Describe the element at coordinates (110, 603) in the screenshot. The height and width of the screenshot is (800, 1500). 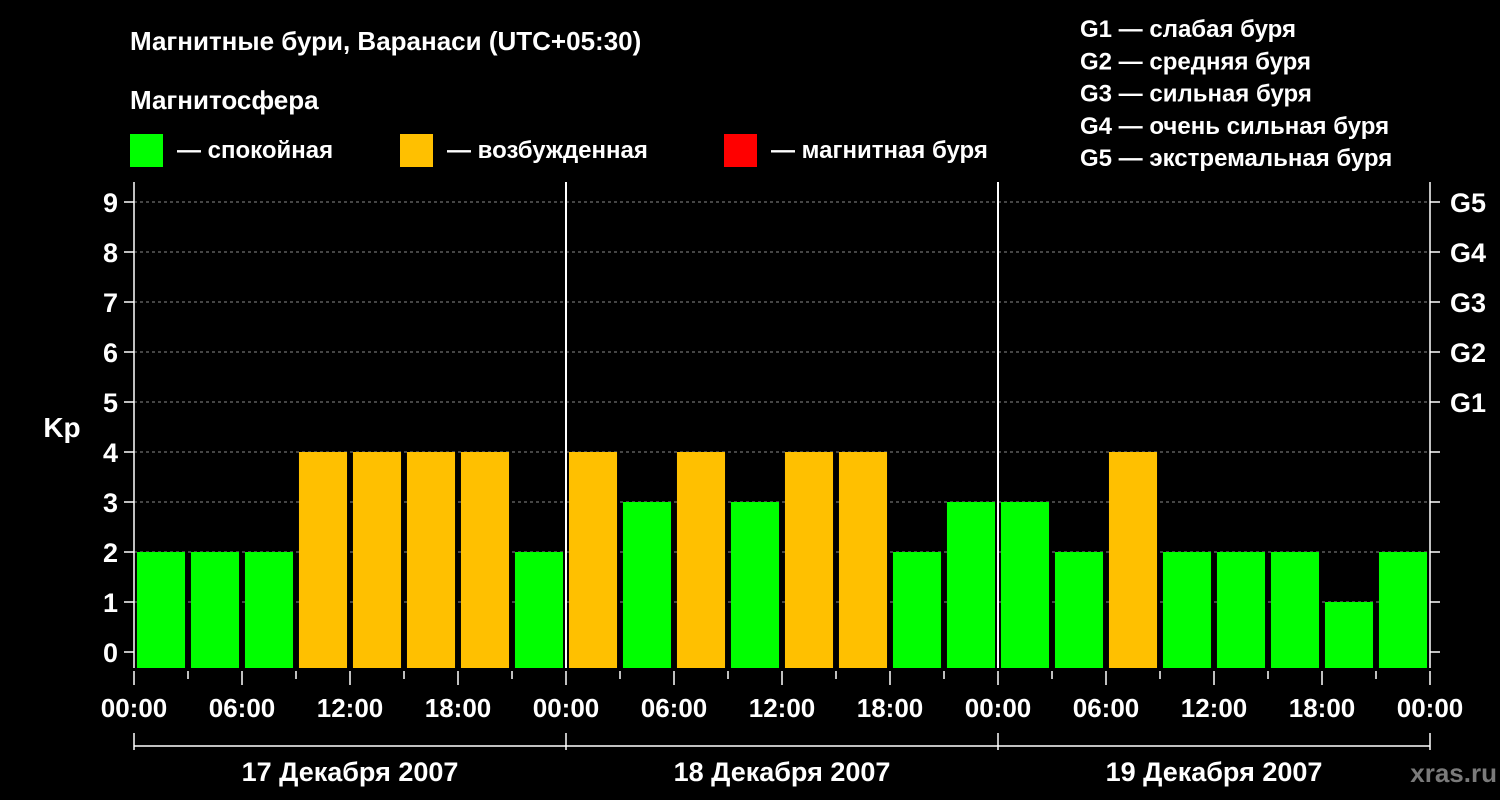
I see `y-tick-label: 1` at that location.